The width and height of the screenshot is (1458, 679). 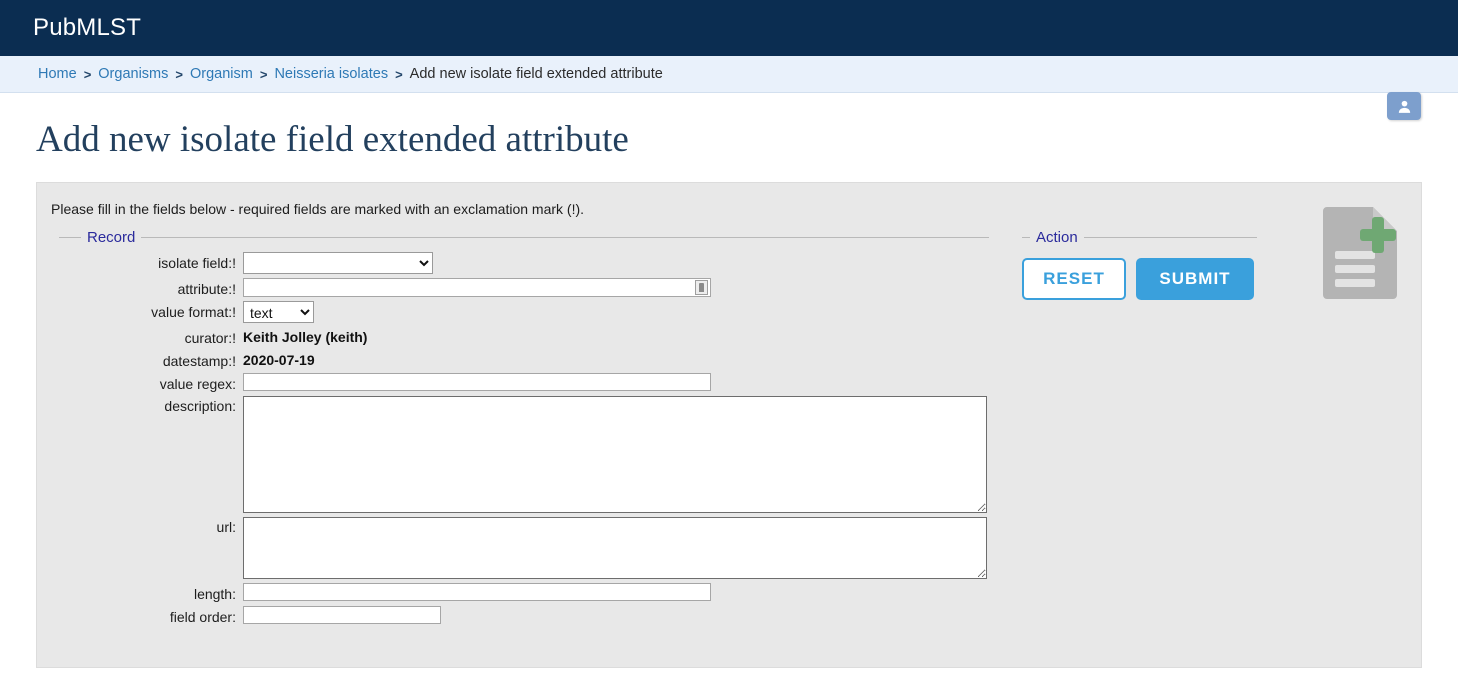 What do you see at coordinates (338, 263) in the screenshot?
I see `isolate-field-select` at bounding box center [338, 263].